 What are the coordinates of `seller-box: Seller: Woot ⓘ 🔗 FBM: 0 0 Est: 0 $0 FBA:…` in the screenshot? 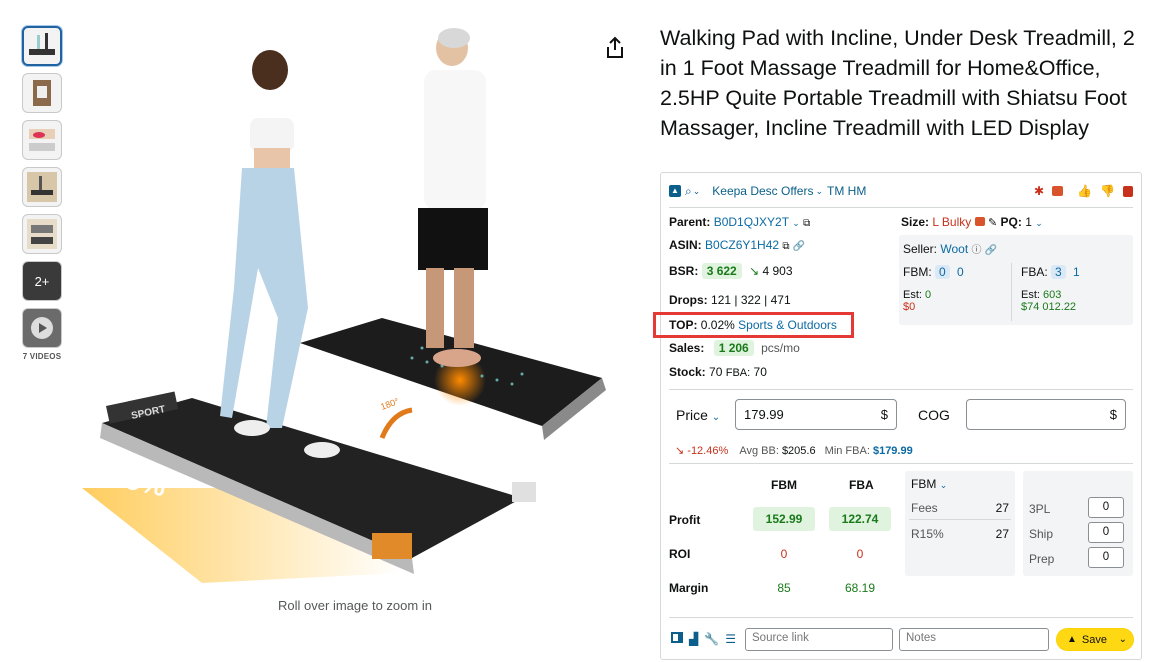 It's located at (1016, 280).